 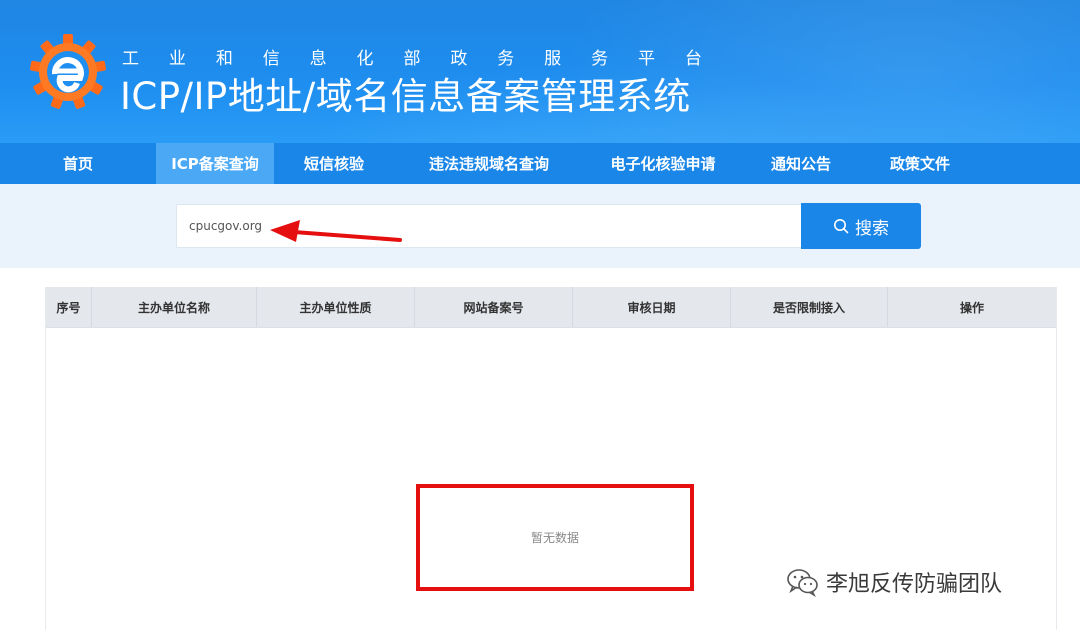 I want to click on gear-logo-icon, so click(x=68, y=71).